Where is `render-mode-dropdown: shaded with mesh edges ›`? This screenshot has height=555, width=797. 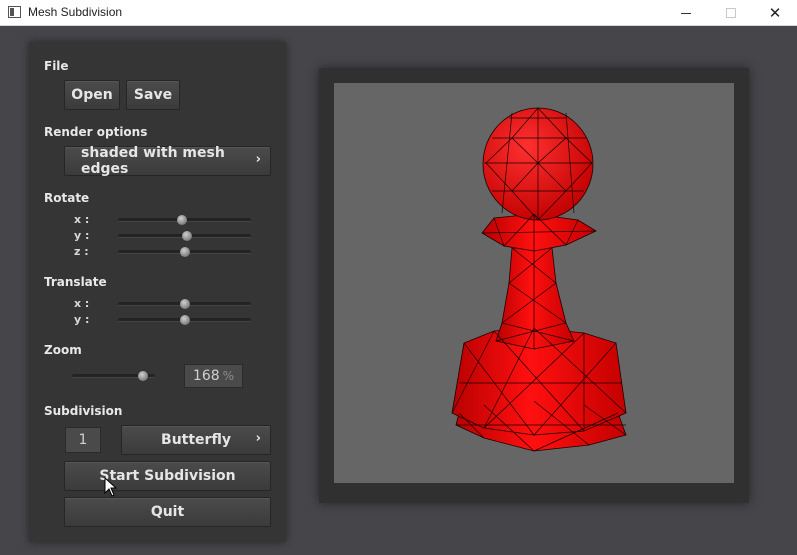
render-mode-dropdown: shaded with mesh edges › is located at coordinates (167, 161).